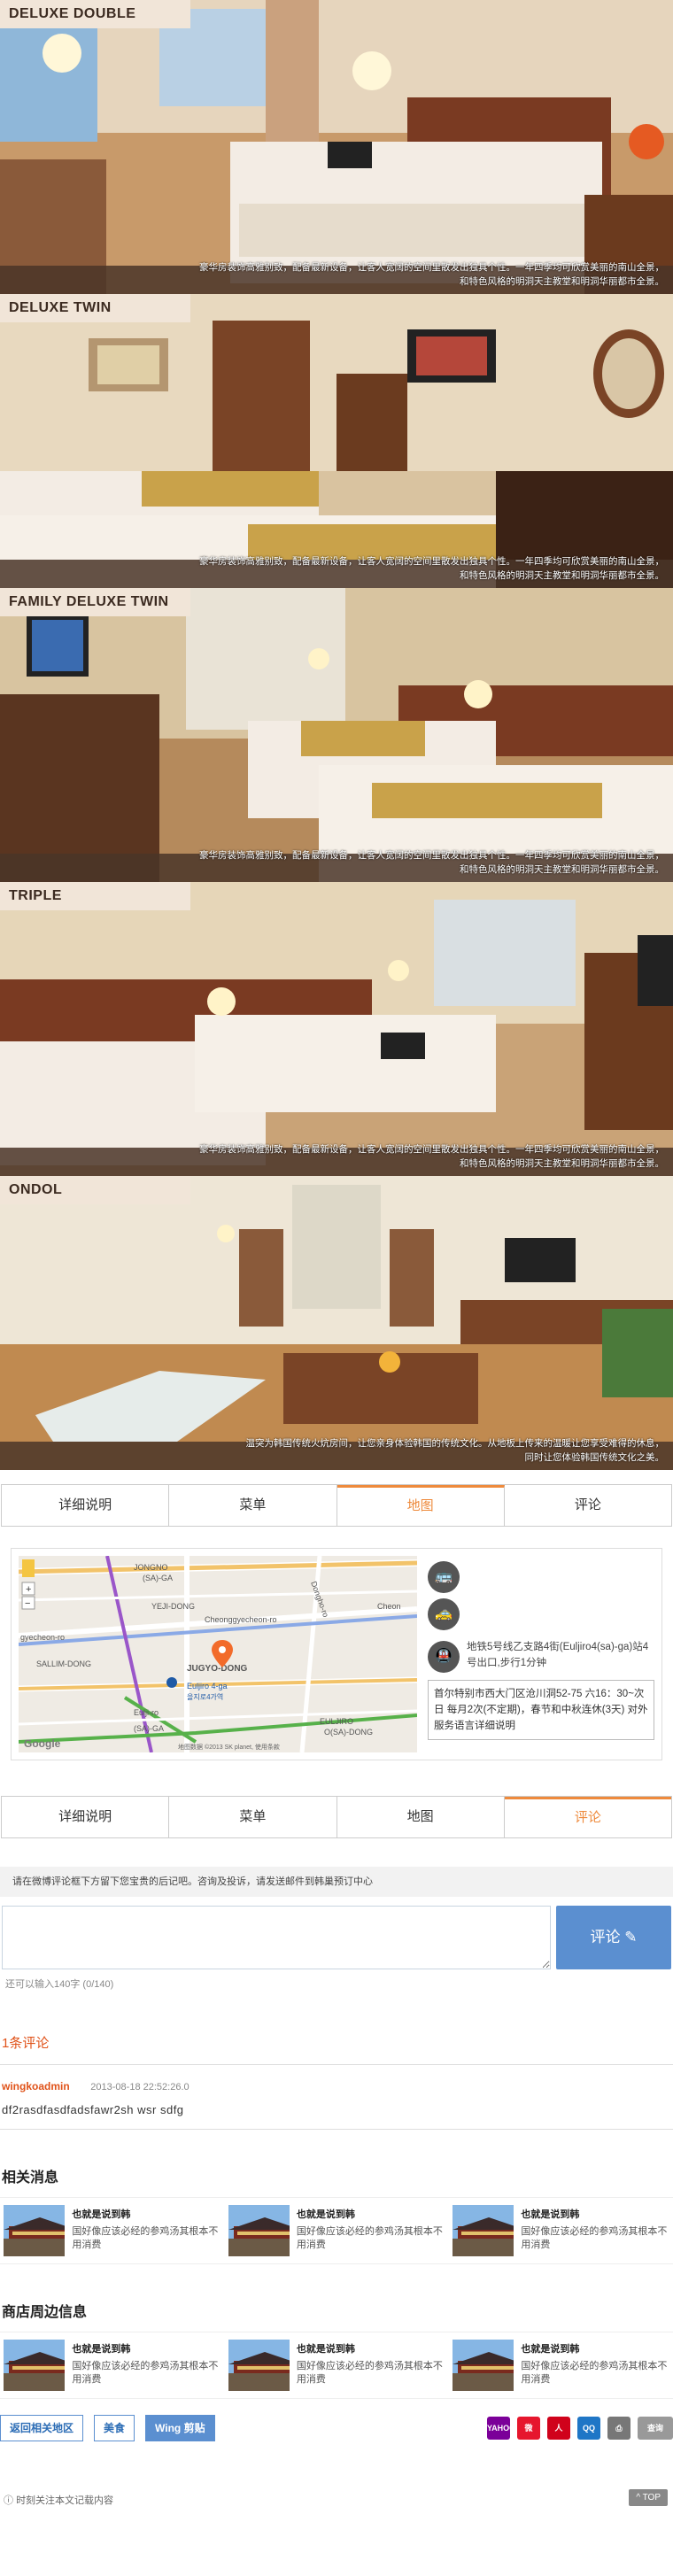 This screenshot has height=2576, width=673. What do you see at coordinates (93, 2109) in the screenshot?
I see `comment-text: df2rasdfasdfadsfawr2sh wsr sdfg` at bounding box center [93, 2109].